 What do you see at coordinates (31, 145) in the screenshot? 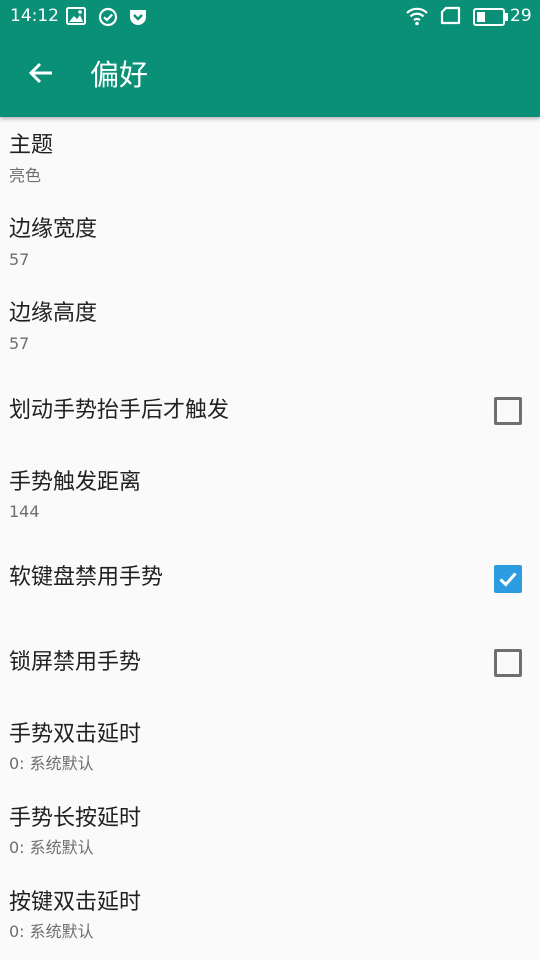
I see `pref-title: 主题` at bounding box center [31, 145].